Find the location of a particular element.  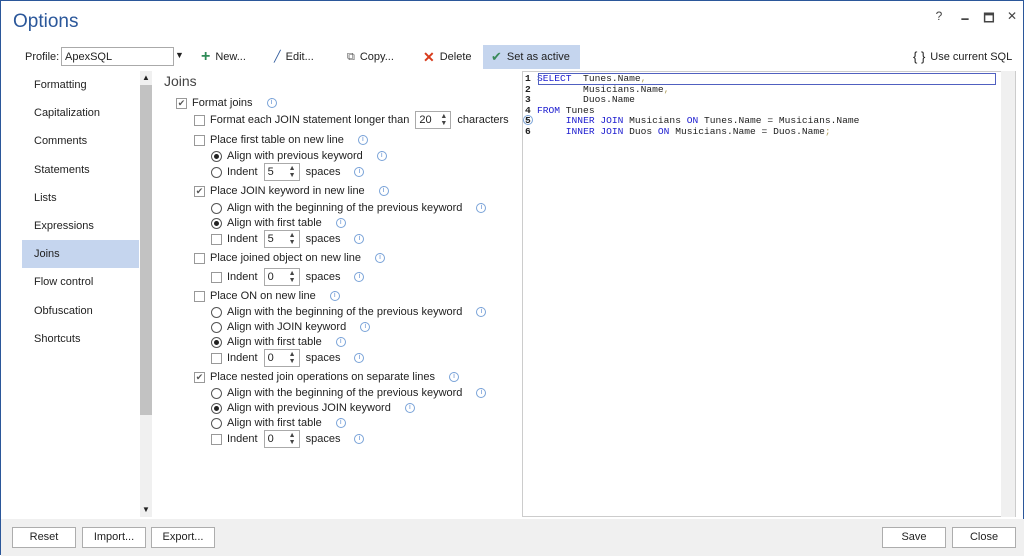

close-window-button: ✕ is located at coordinates (1012, 16).